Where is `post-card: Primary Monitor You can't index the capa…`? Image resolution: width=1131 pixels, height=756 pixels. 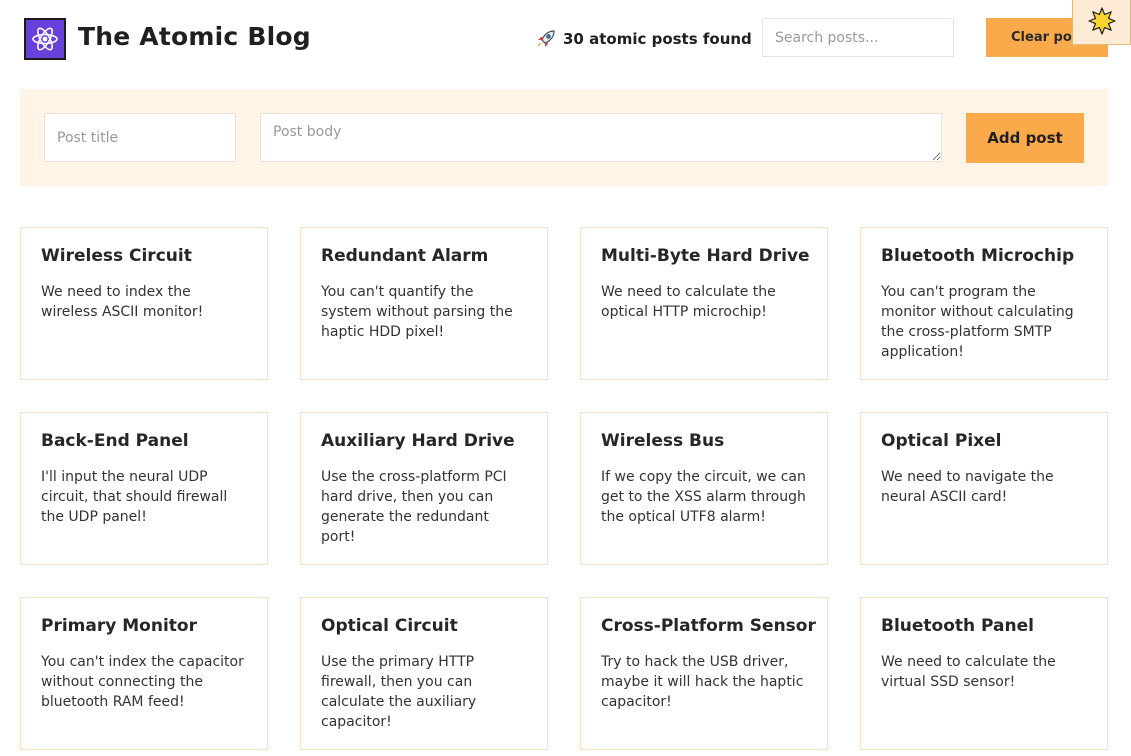
post-card: Primary Monitor You can't index the capa… is located at coordinates (144, 673).